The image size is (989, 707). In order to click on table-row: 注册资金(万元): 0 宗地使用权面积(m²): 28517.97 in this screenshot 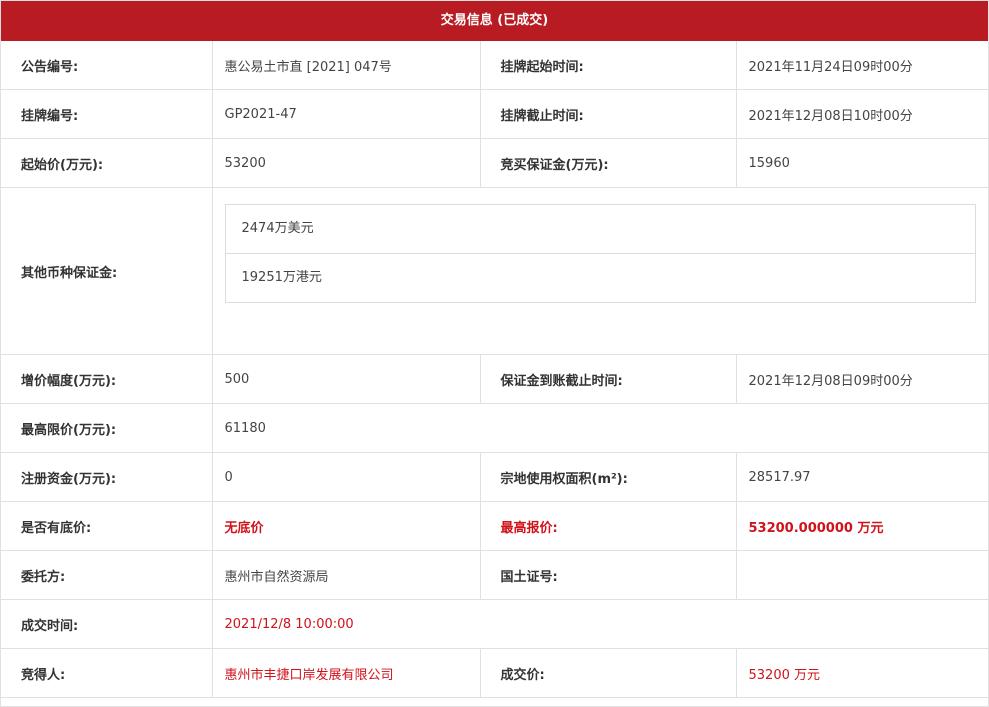, I will do `click(494, 477)`.